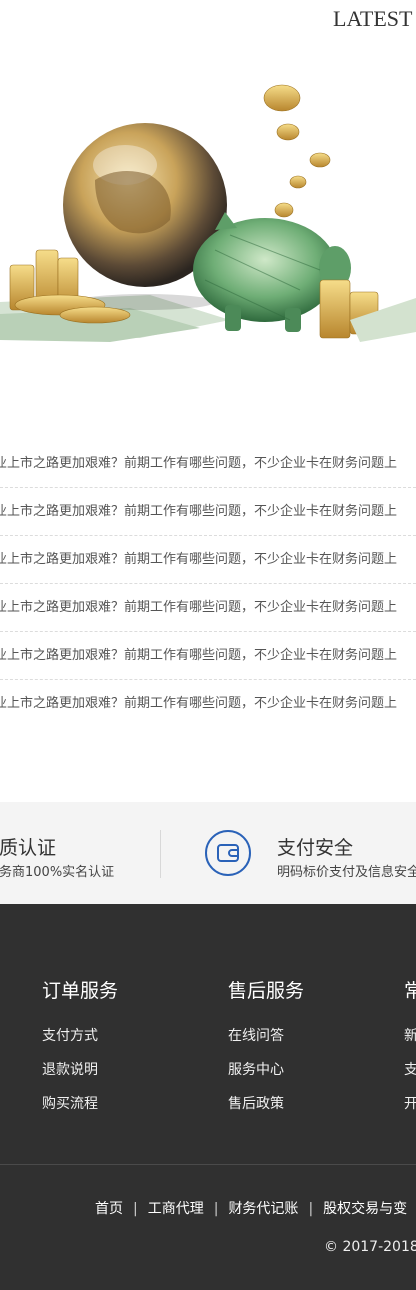 This screenshot has height=1290, width=416. Describe the element at coordinates (80, 1069) in the screenshot. I see `footer-link: 退款说明` at that location.